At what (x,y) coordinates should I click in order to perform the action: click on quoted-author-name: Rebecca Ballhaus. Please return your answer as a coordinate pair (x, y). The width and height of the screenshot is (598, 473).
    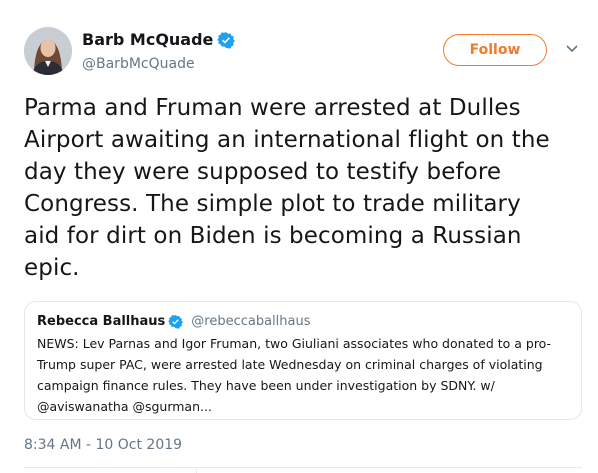
    Looking at the image, I should click on (101, 321).